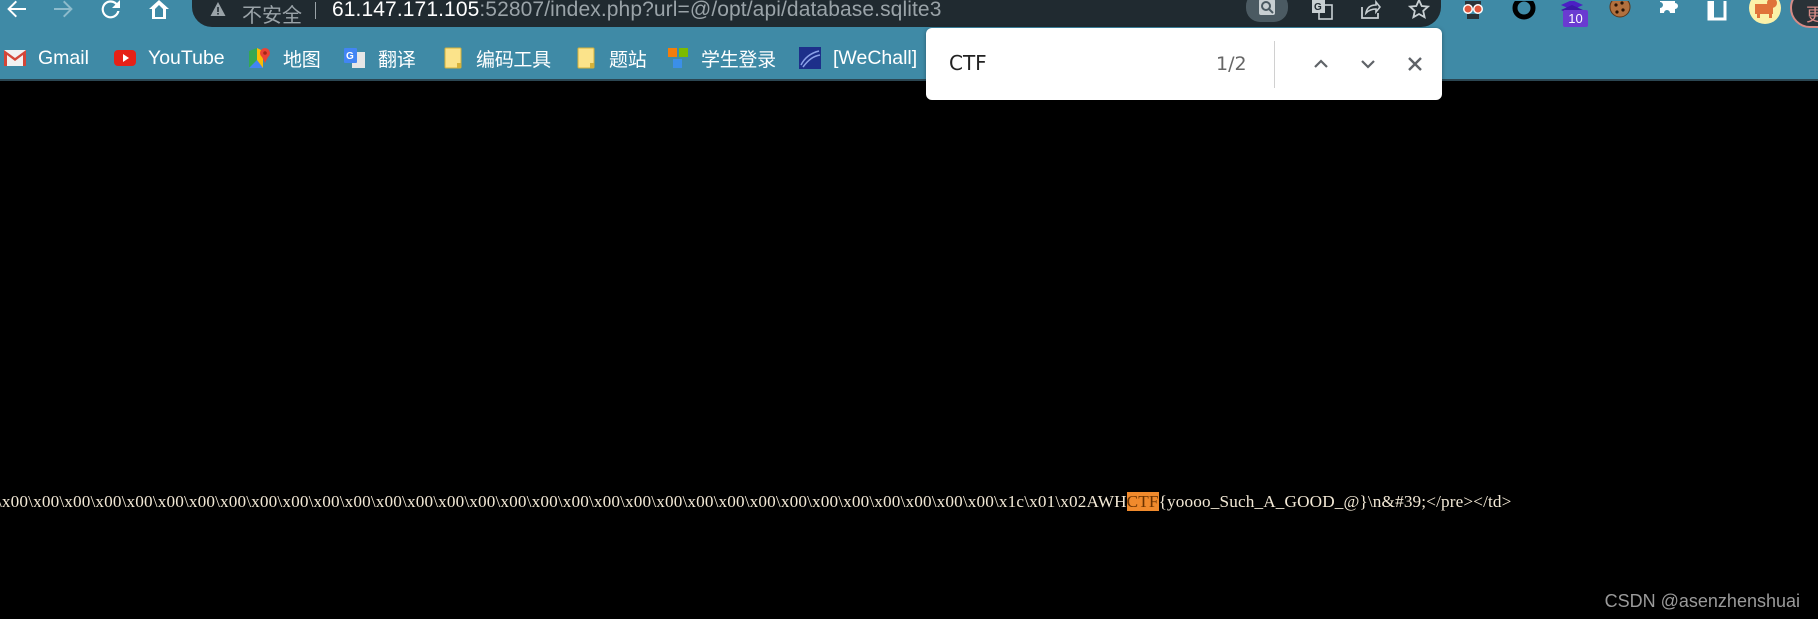 This screenshot has height=619, width=1818. What do you see at coordinates (1575, 18) in the screenshot?
I see `extension-badge-count: 10` at bounding box center [1575, 18].